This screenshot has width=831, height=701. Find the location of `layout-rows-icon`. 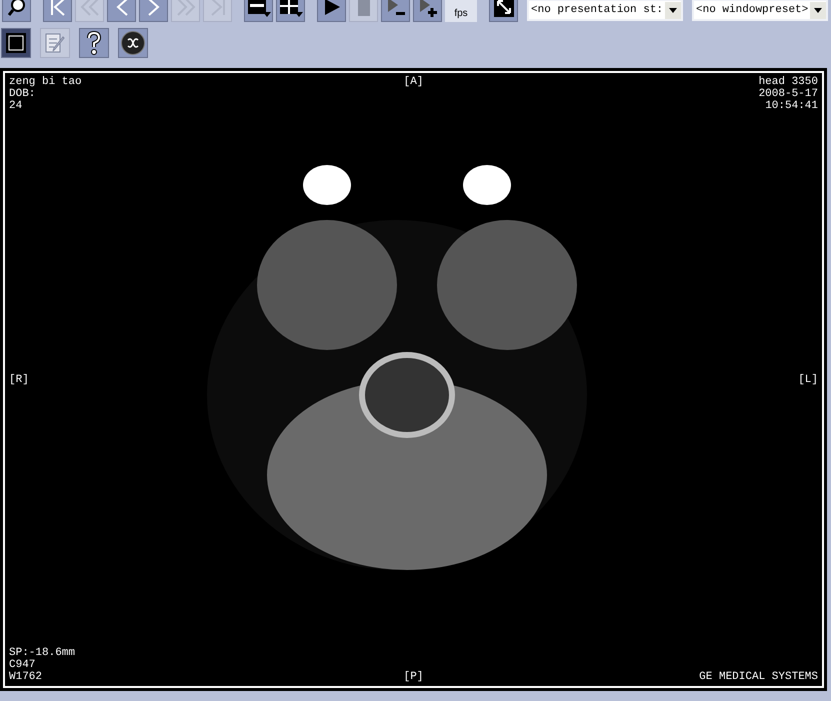

layout-rows-icon is located at coordinates (258, 8).